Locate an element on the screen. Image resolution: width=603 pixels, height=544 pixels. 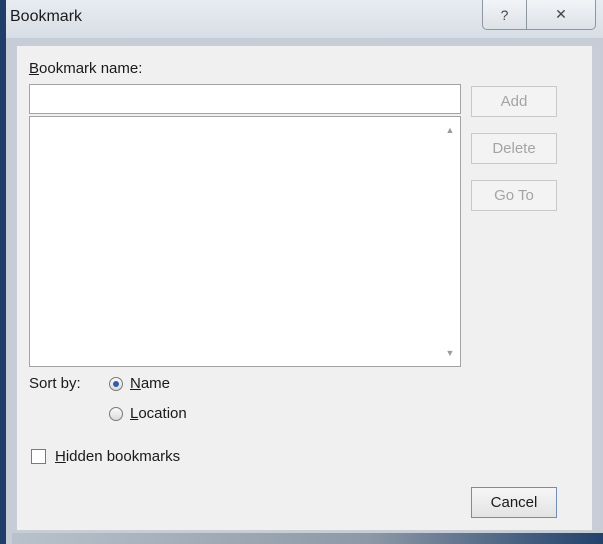
scroll-down-icon: ▼ is located at coordinates (450, 353).